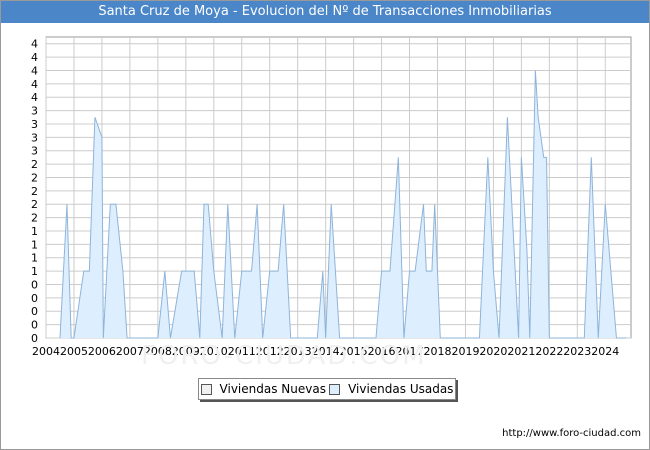  Describe the element at coordinates (401, 389) in the screenshot. I see `legend-label-usadas: Viviendas Usadas` at that location.